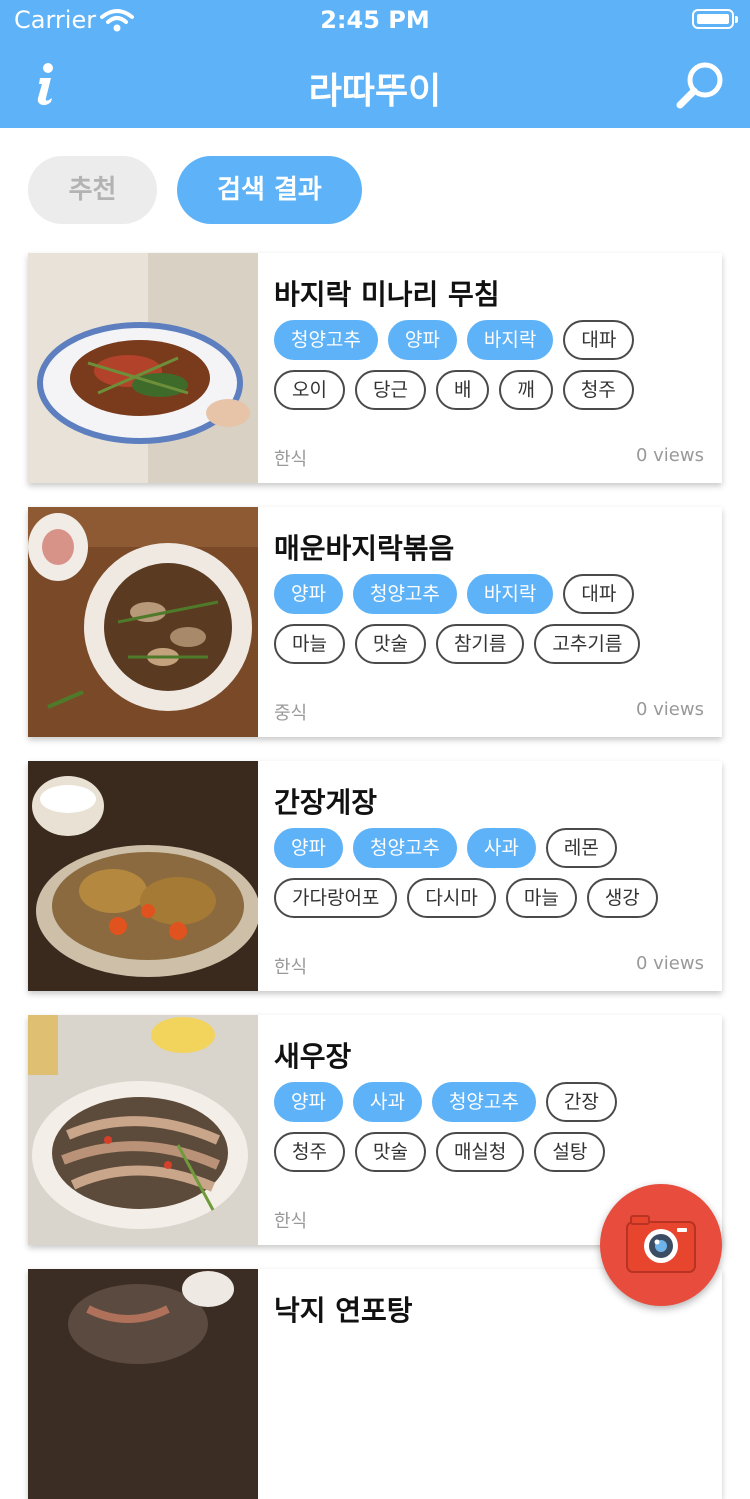 The height and width of the screenshot is (1499, 750). I want to click on ingredient-tags: 양파 사과 청양고추 간장청주 맛술 매실청 설탕, so click(494, 1132).